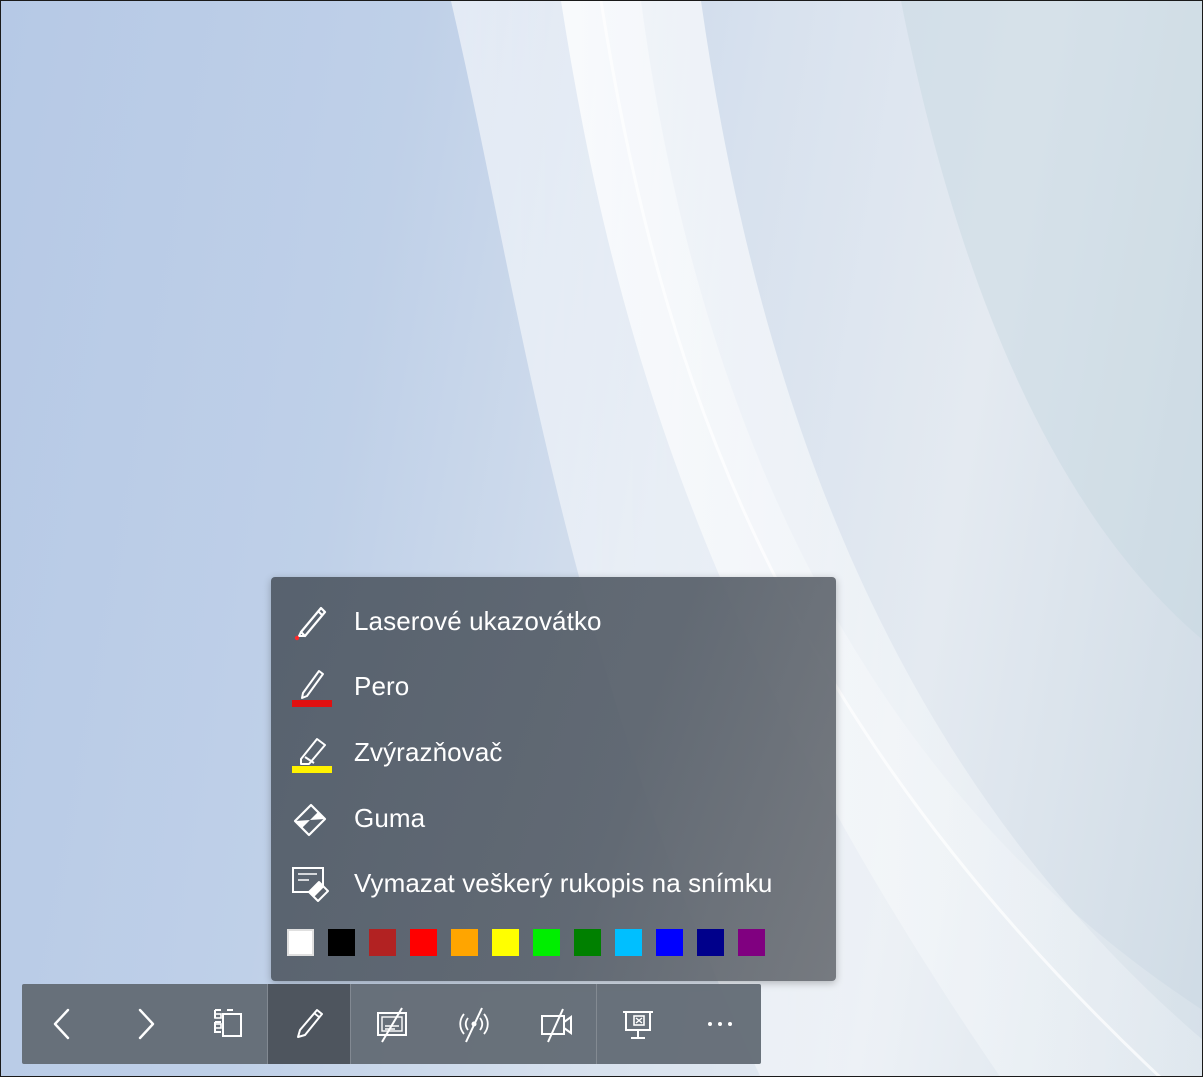 The image size is (1203, 1077). What do you see at coordinates (563, 882) in the screenshot?
I see `menu-item-label: Vymazat veškerý rukopis na snímku` at bounding box center [563, 882].